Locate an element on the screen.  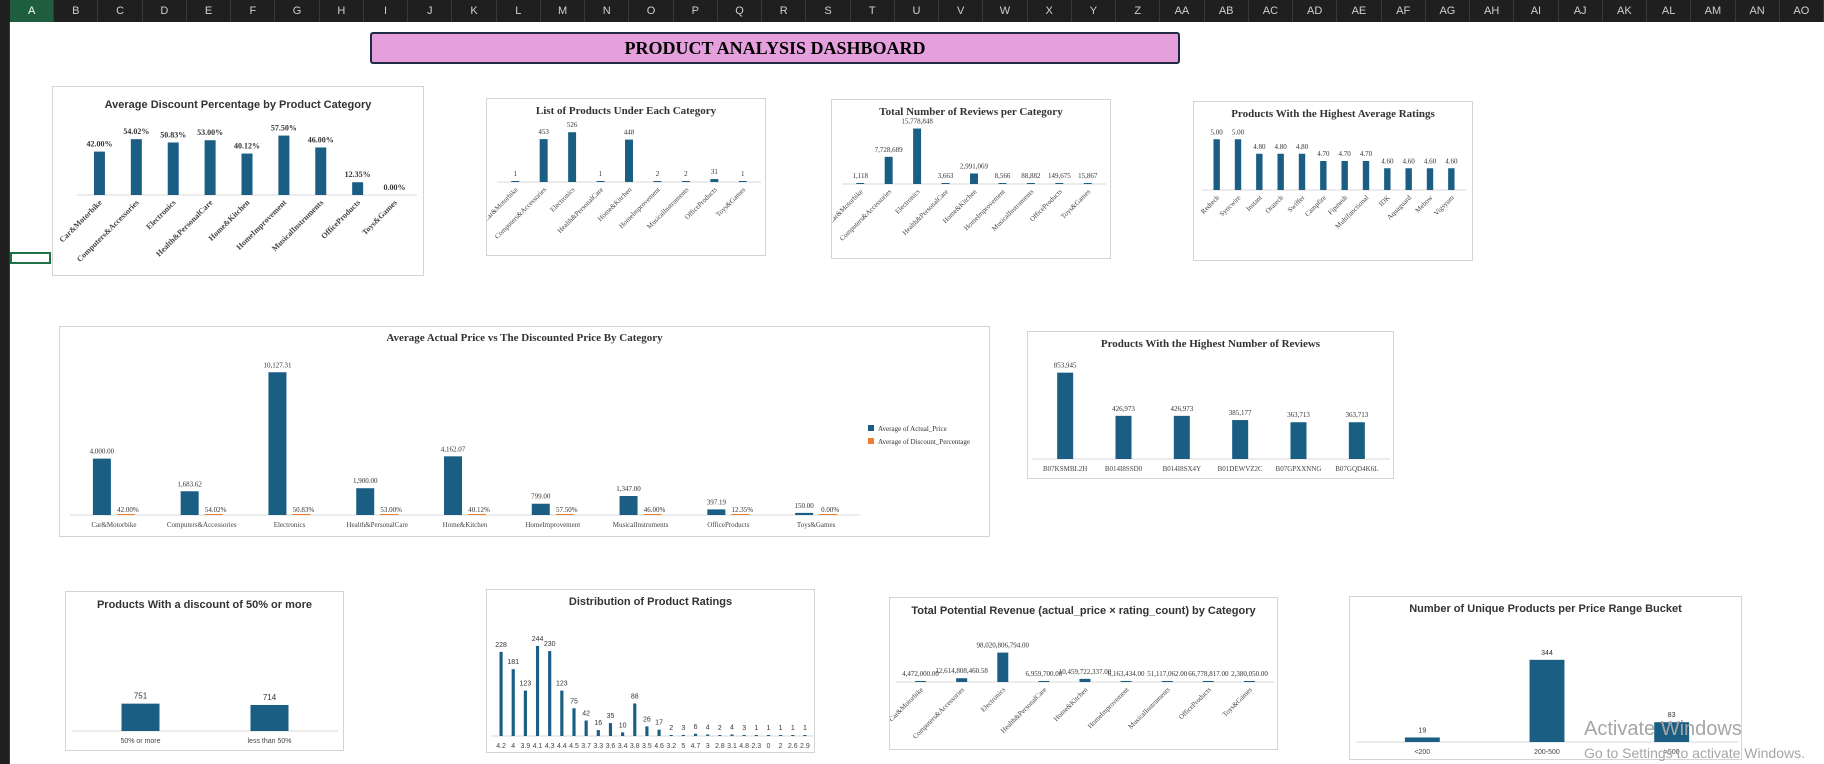
column-header-aj: AJ is located at coordinates (1581, 11).